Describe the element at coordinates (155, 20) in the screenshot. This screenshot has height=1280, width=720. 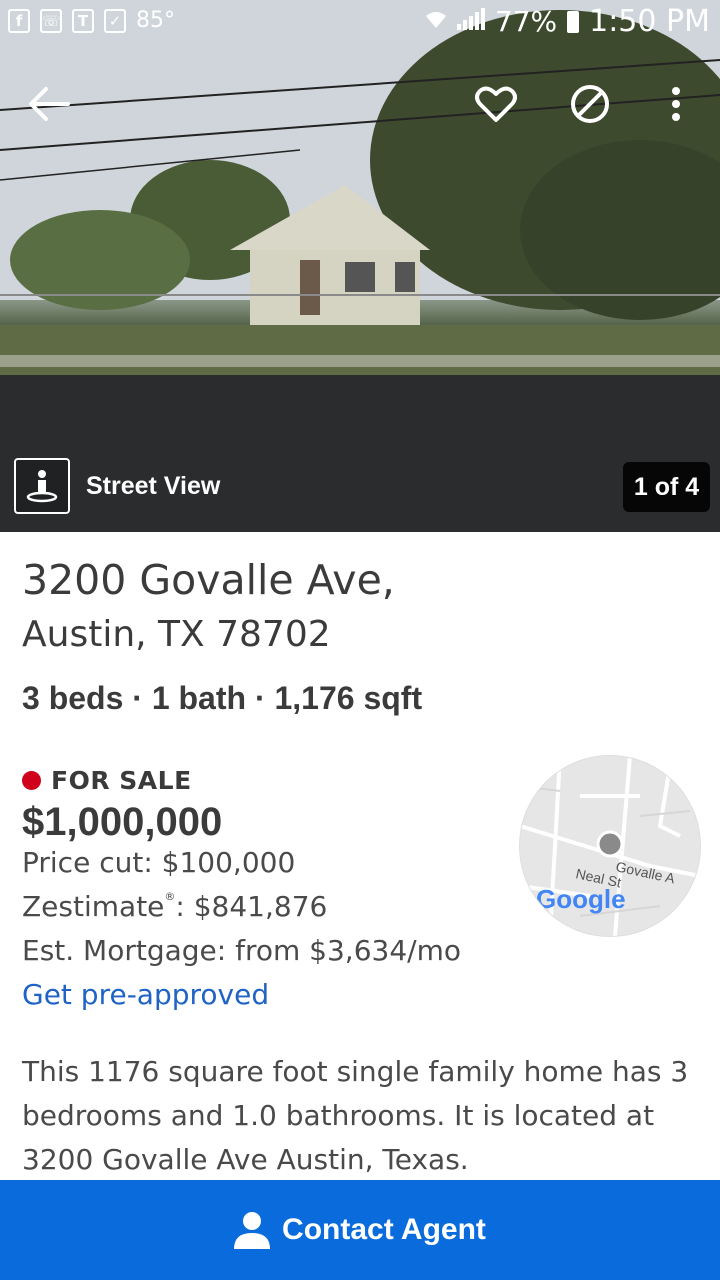
I see `temperature: 85°` at that location.